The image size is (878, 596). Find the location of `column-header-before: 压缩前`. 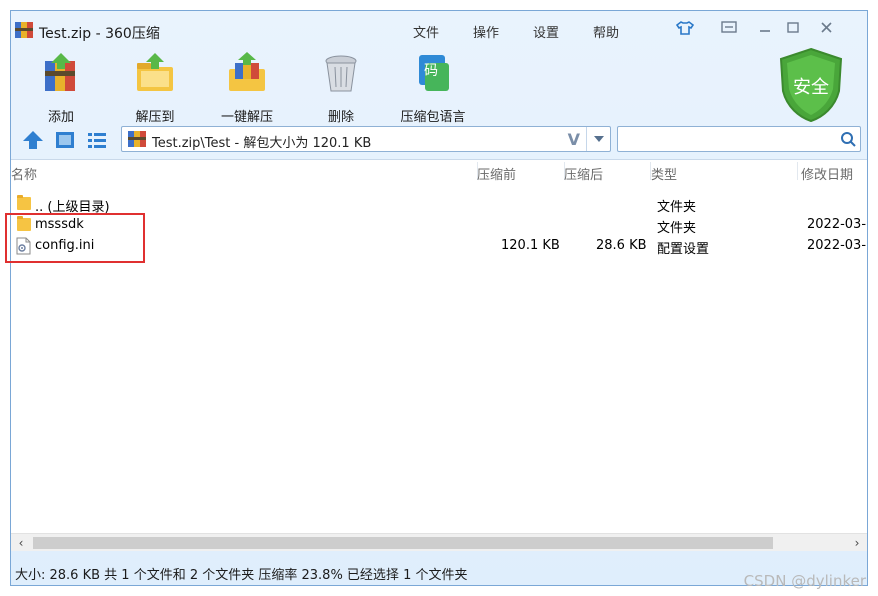

column-header-before: 压缩前 is located at coordinates (496, 173).